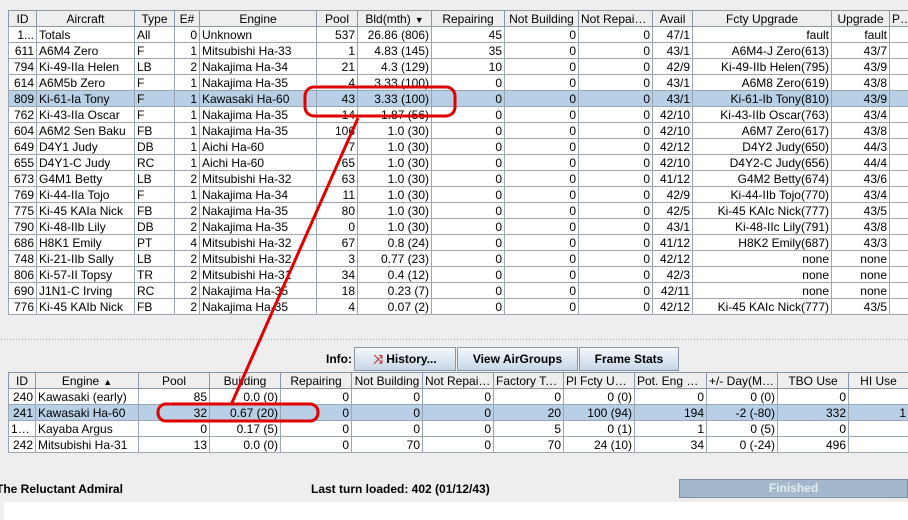 Image resolution: width=908 pixels, height=520 pixels. Describe the element at coordinates (670, 412) in the screenshot. I see `table-cell: 194` at that location.